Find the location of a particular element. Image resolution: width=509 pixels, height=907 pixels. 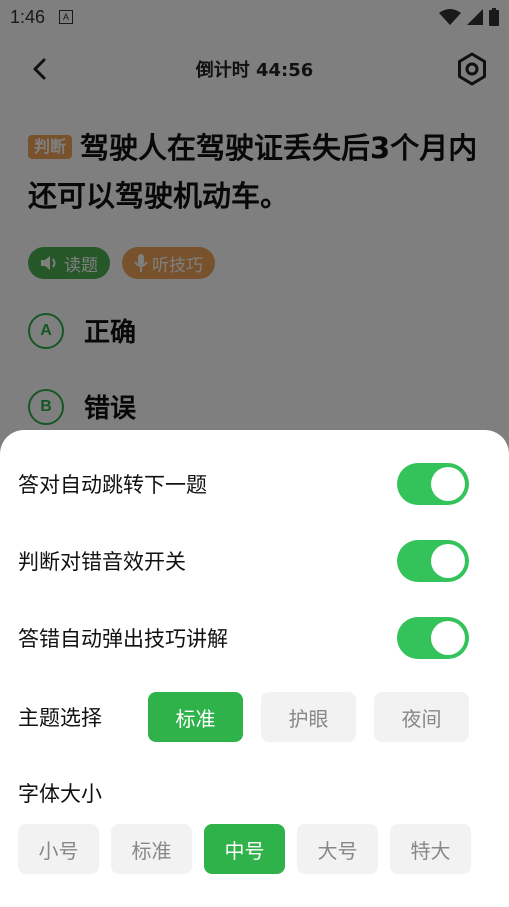

auto-tips-label: 答错自动弹出技巧讲解 is located at coordinates (123, 639).